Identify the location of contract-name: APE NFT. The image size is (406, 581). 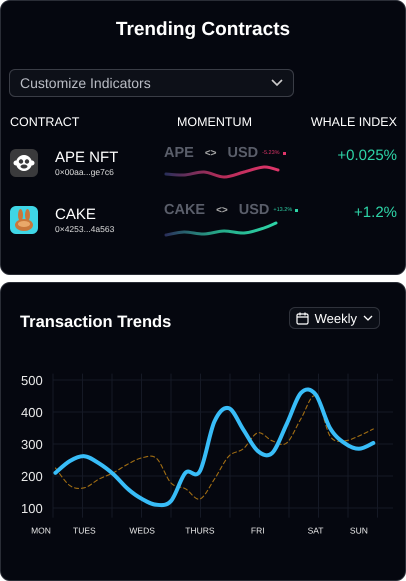
(86, 157).